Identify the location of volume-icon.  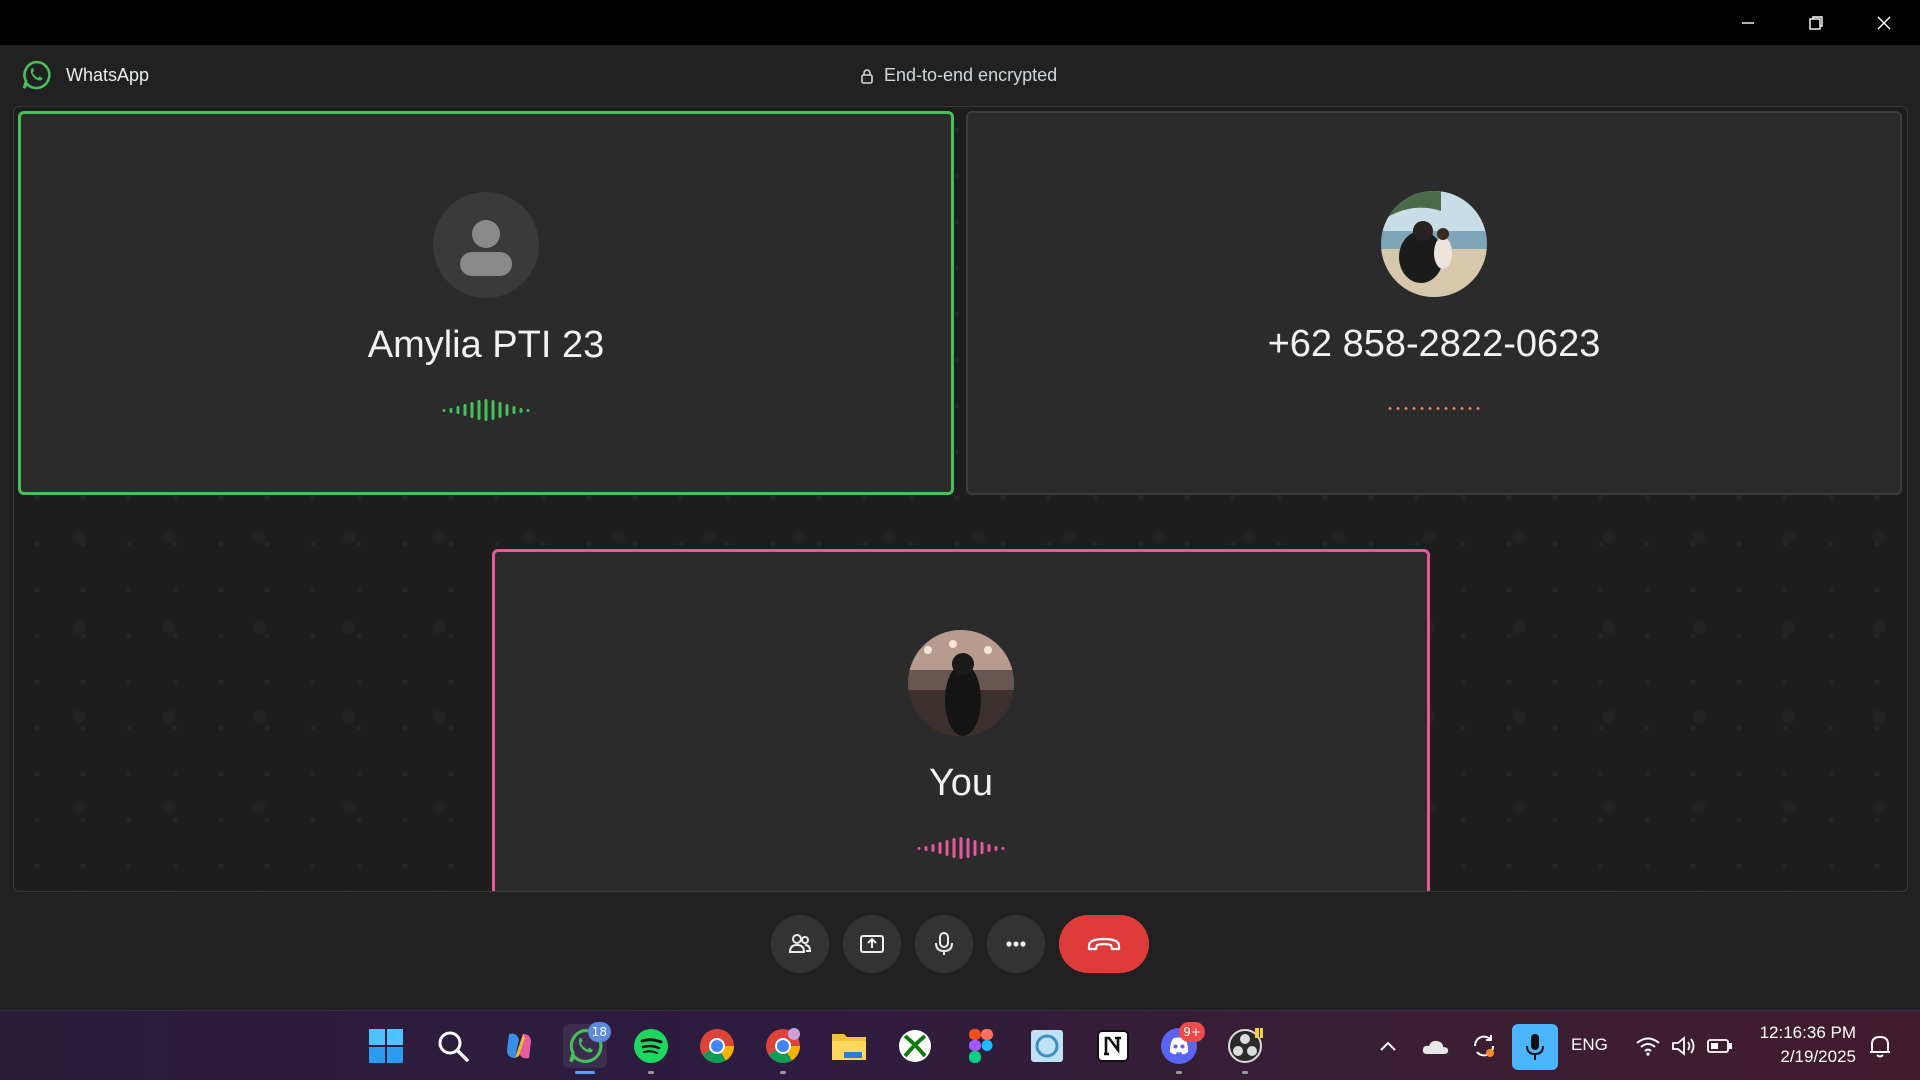
(1683, 1046).